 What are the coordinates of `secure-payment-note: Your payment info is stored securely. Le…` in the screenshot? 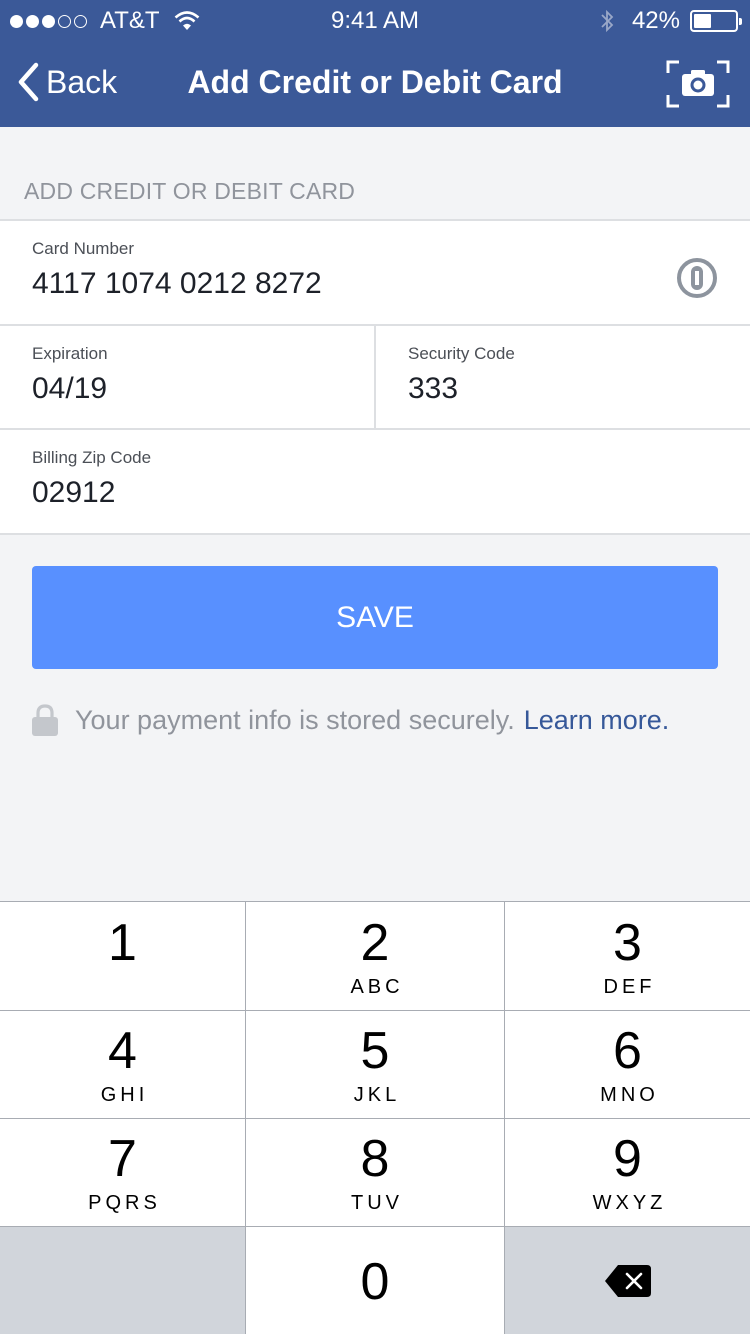 It's located at (350, 720).